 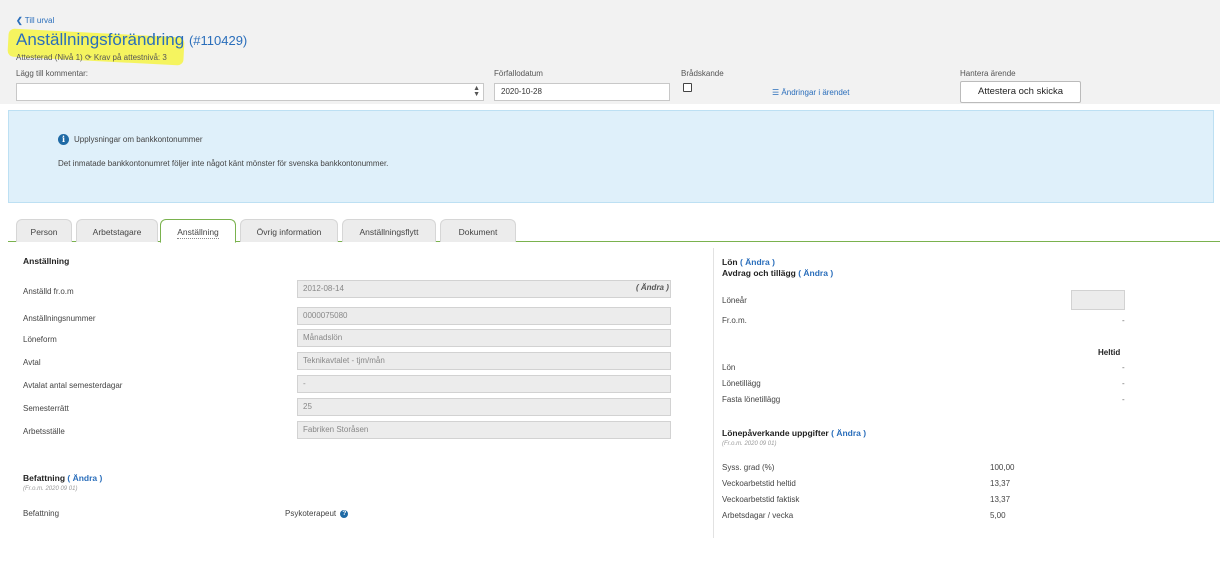 What do you see at coordinates (44, 431) in the screenshot?
I see `employment-label: Arbetsställe` at bounding box center [44, 431].